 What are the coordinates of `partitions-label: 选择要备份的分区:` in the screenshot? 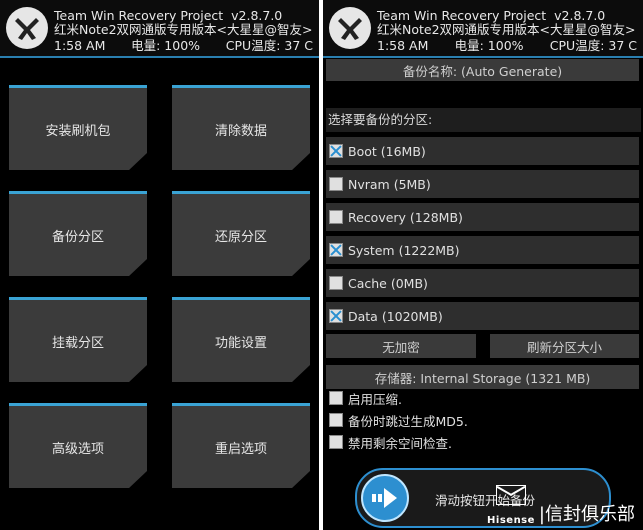 It's located at (483, 120).